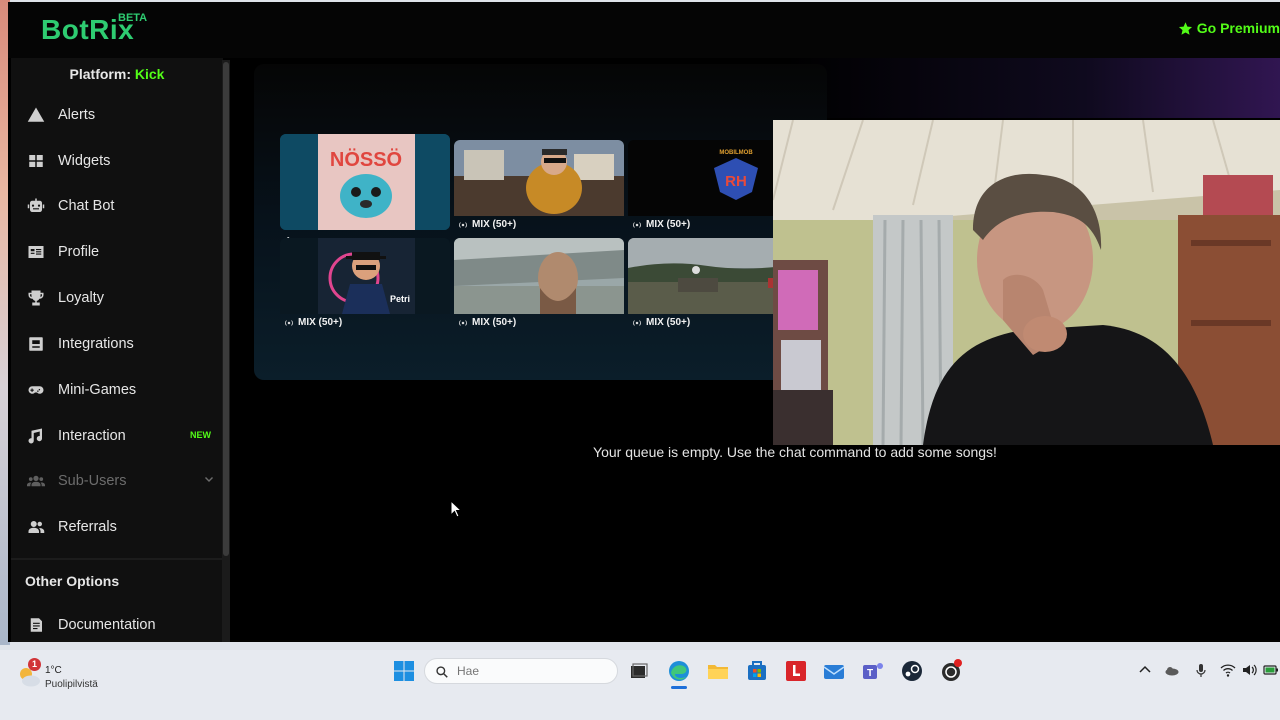  What do you see at coordinates (1271, 670) in the screenshot?
I see `battery-icon` at bounding box center [1271, 670].